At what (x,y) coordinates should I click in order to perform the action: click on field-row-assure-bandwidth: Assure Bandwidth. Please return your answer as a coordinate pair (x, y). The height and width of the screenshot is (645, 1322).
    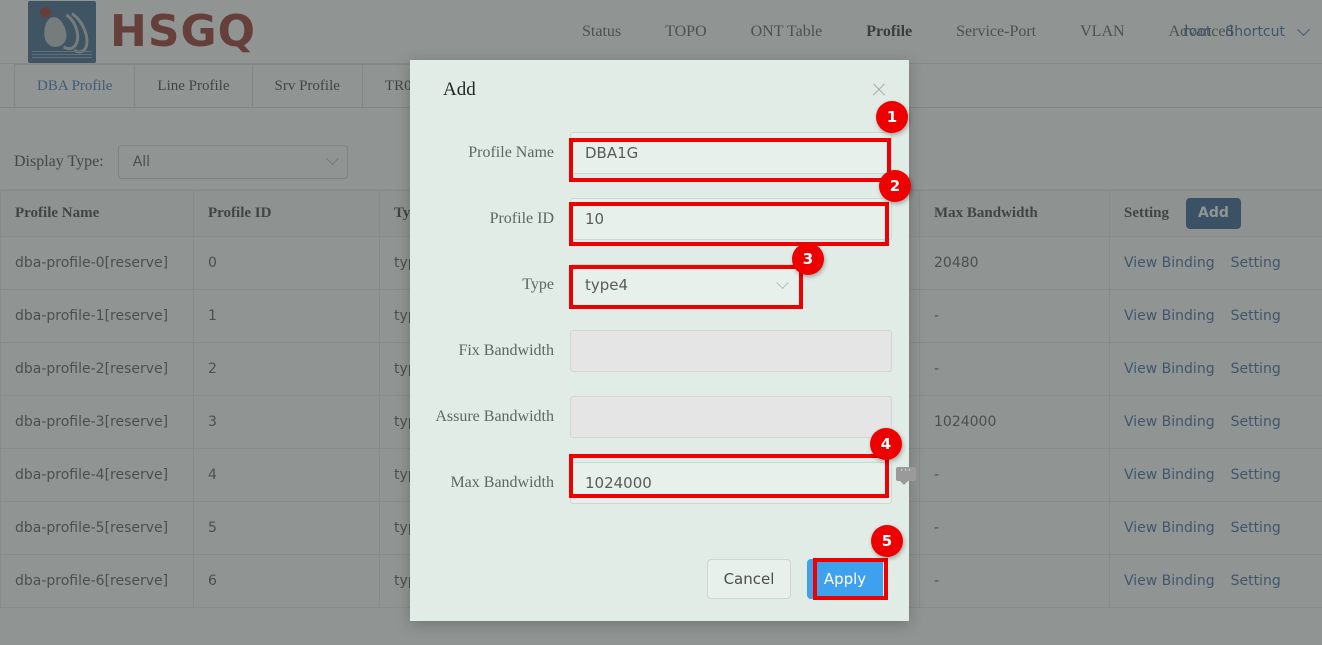
    Looking at the image, I should click on (659, 417).